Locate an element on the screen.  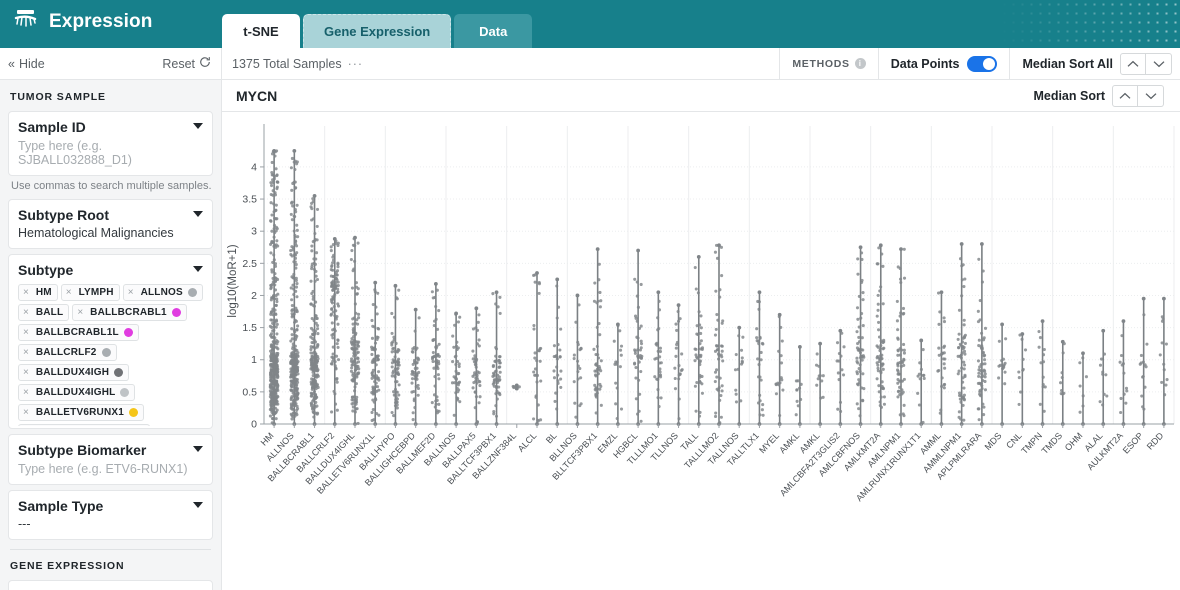
subtype-chip-label: HM is located at coordinates (43, 292).